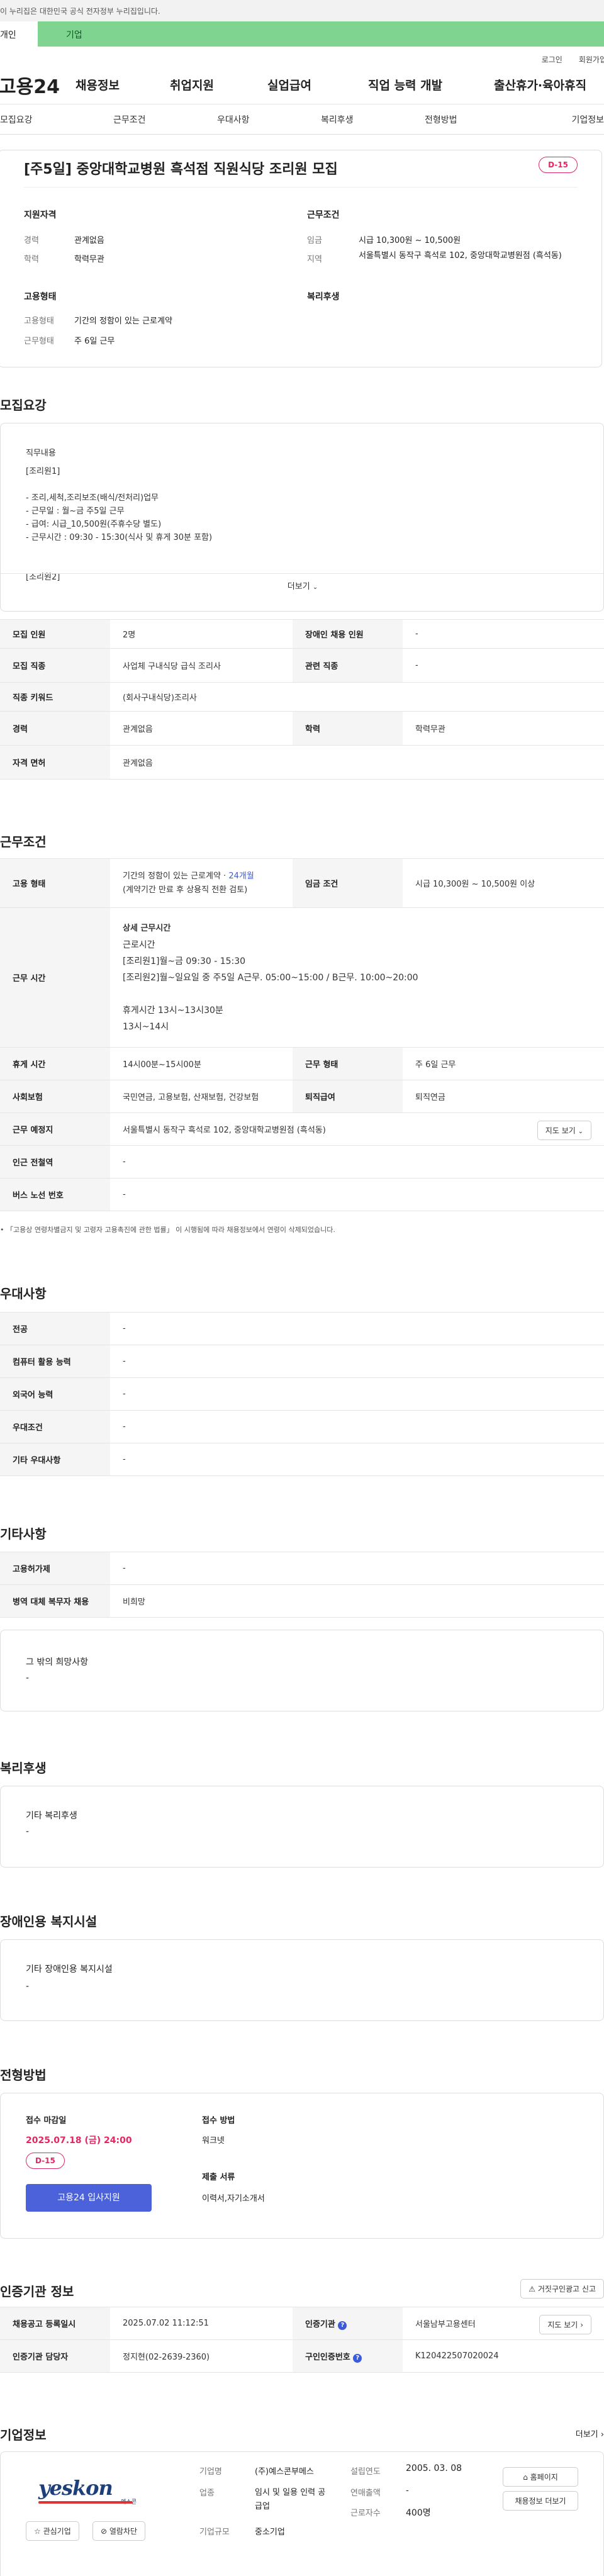 The width and height of the screenshot is (604, 2576). I want to click on homepage-button-label: 홈페이지, so click(544, 2477).